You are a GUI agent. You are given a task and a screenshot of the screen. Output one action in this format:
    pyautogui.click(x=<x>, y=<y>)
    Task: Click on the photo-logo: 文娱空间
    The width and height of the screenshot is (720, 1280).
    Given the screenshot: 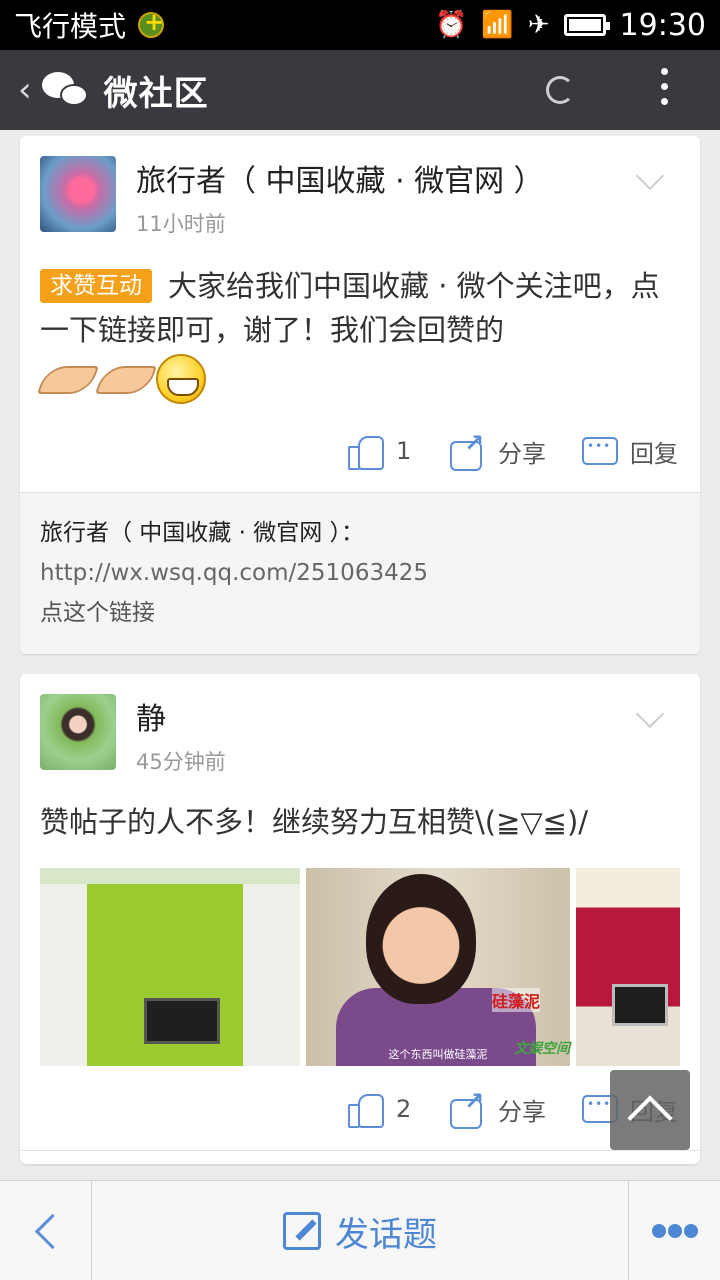 What is the action you would take?
    pyautogui.click(x=542, y=1049)
    